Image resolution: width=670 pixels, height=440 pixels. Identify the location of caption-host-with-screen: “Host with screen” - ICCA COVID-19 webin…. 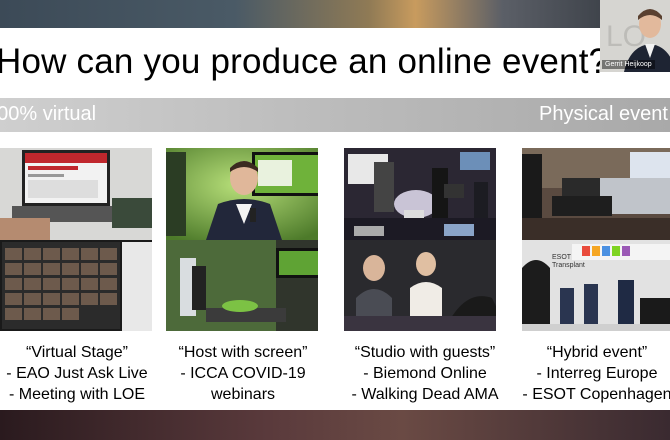
(243, 373).